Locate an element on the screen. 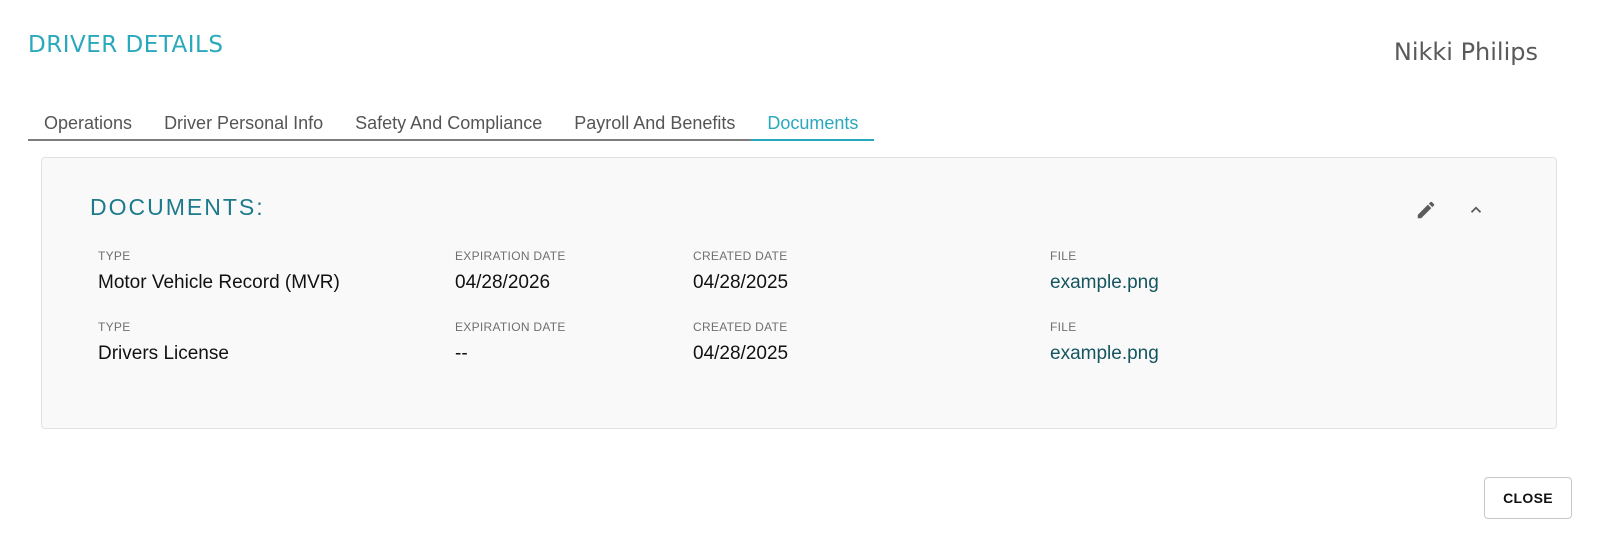 The image size is (1600, 545). type-value: Motor Vehicle Record (MVR) is located at coordinates (219, 282).